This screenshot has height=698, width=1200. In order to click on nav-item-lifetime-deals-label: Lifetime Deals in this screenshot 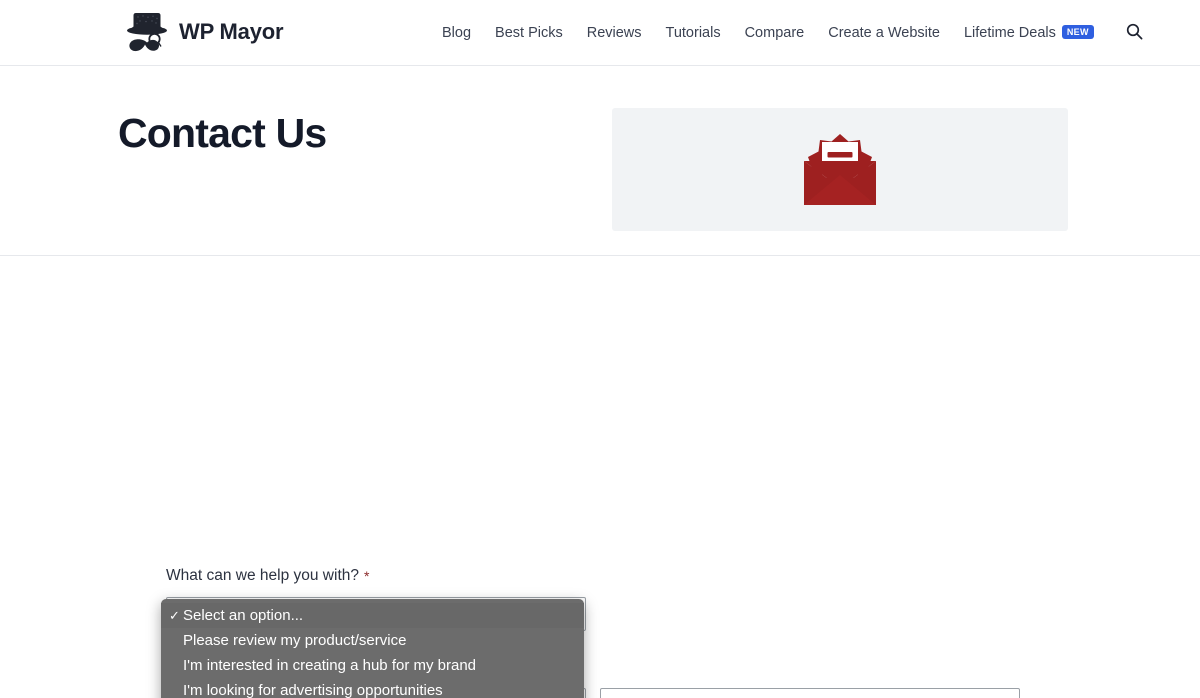, I will do `click(1010, 33)`.